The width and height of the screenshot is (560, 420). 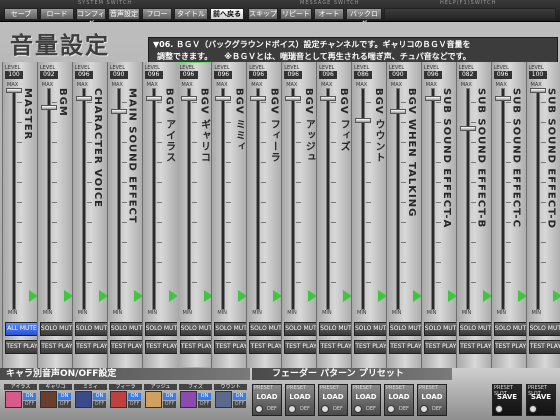 I want to click on config-button: コンフィグ, so click(x=91, y=18).